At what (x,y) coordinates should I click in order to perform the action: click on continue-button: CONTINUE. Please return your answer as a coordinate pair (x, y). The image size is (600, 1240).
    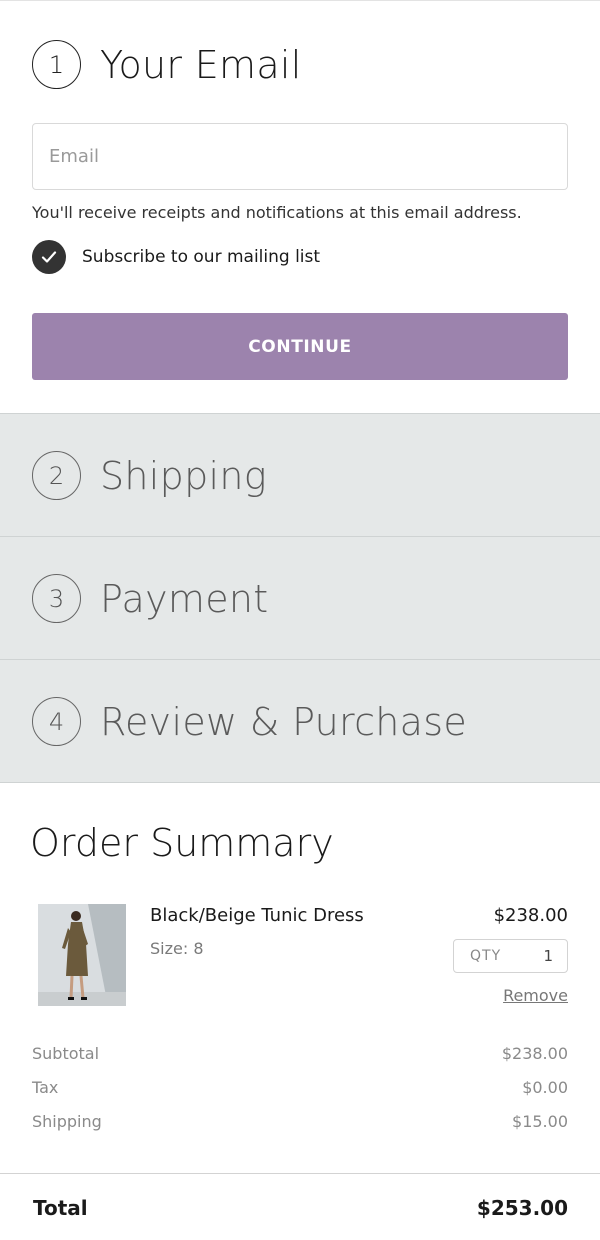
    Looking at the image, I should click on (300, 346).